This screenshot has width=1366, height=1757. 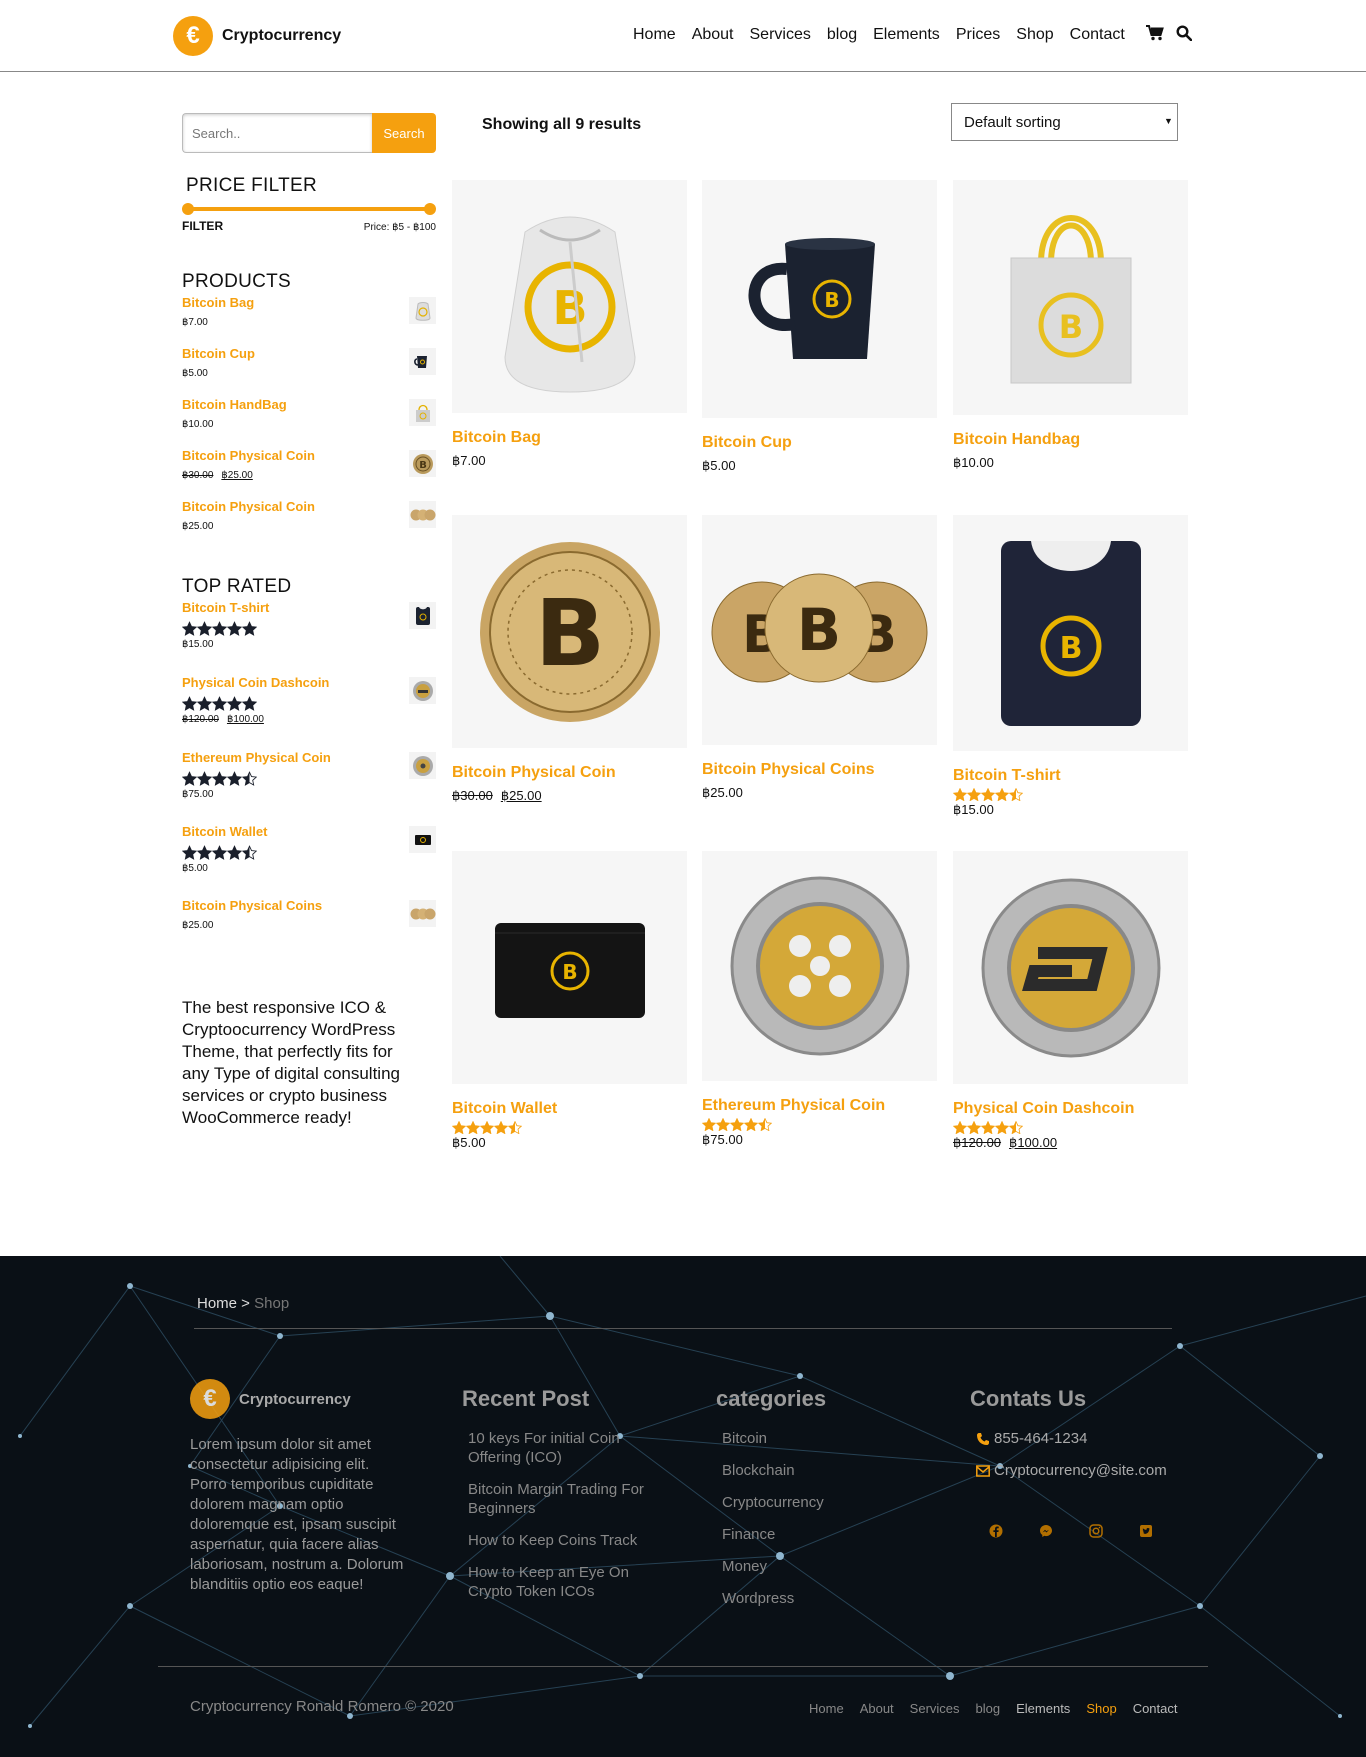 I want to click on contact-email: Cryptocurrency@site.com, so click(x=1076, y=1470).